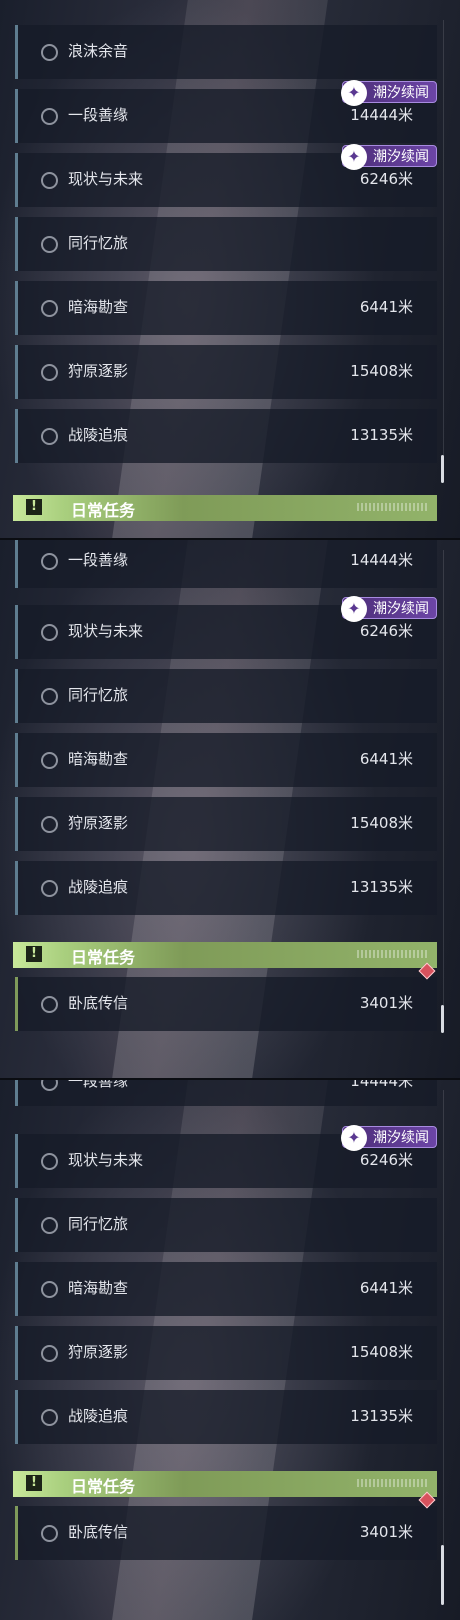 The height and width of the screenshot is (1620, 460). I want to click on quest-row: 浪沫余音, so click(226, 52).